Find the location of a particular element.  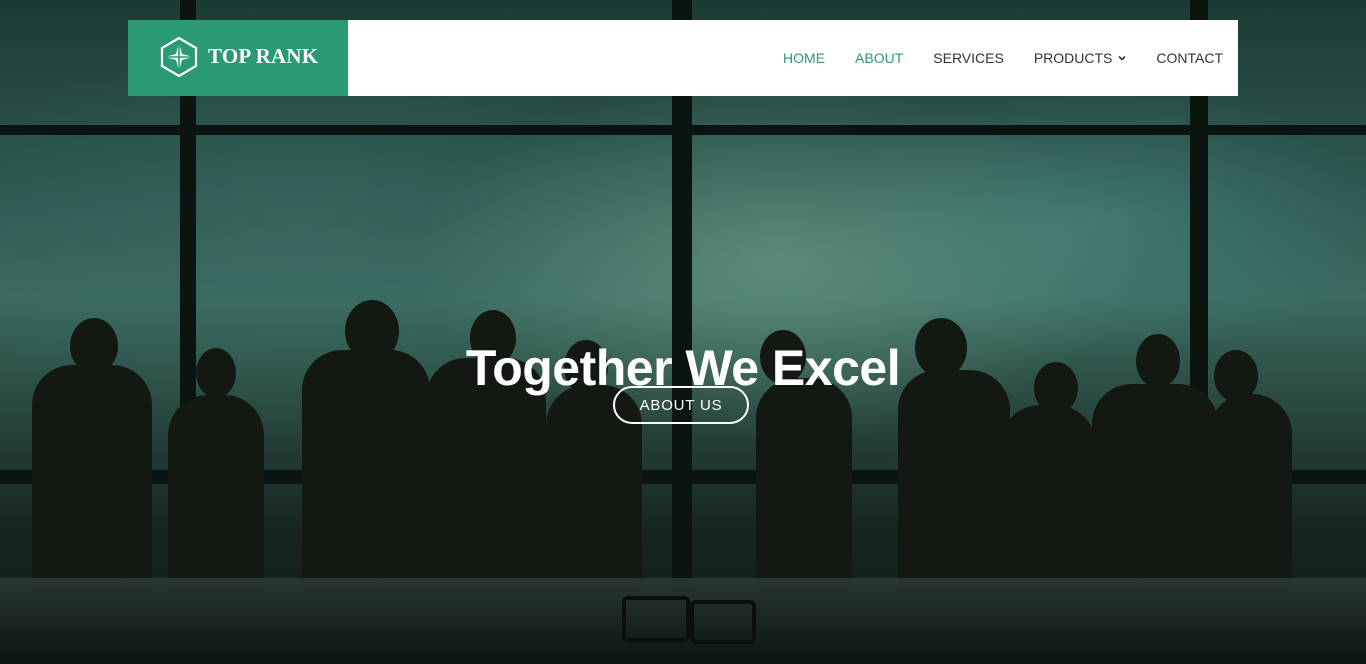

brand-name: TOP RANK is located at coordinates (263, 56).